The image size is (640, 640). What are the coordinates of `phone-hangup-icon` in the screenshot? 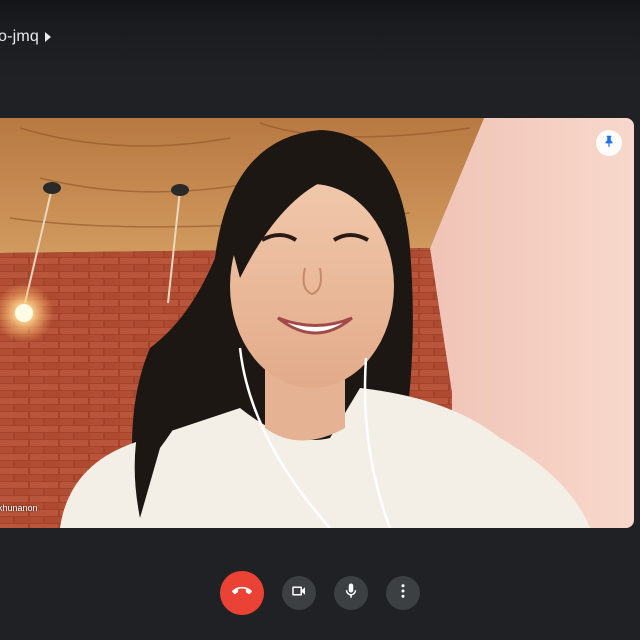 It's located at (242, 593).